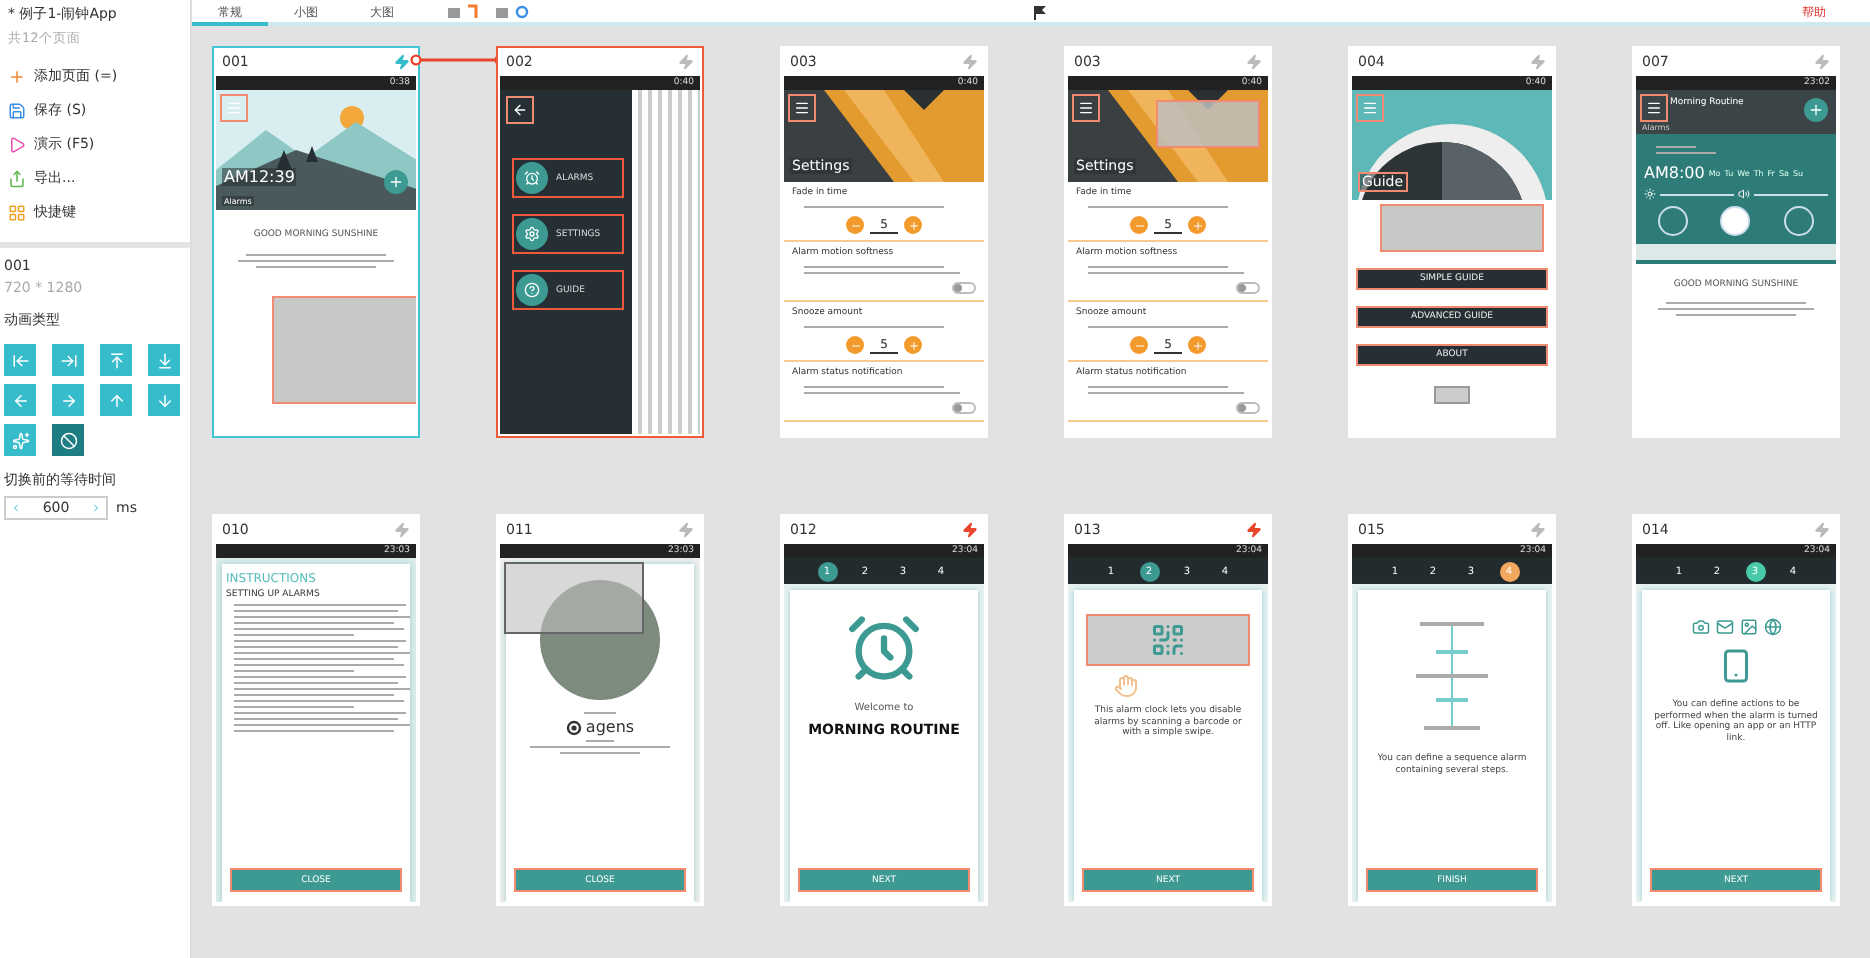 The image size is (1870, 958). I want to click on arrow-left-icon, so click(20, 400).